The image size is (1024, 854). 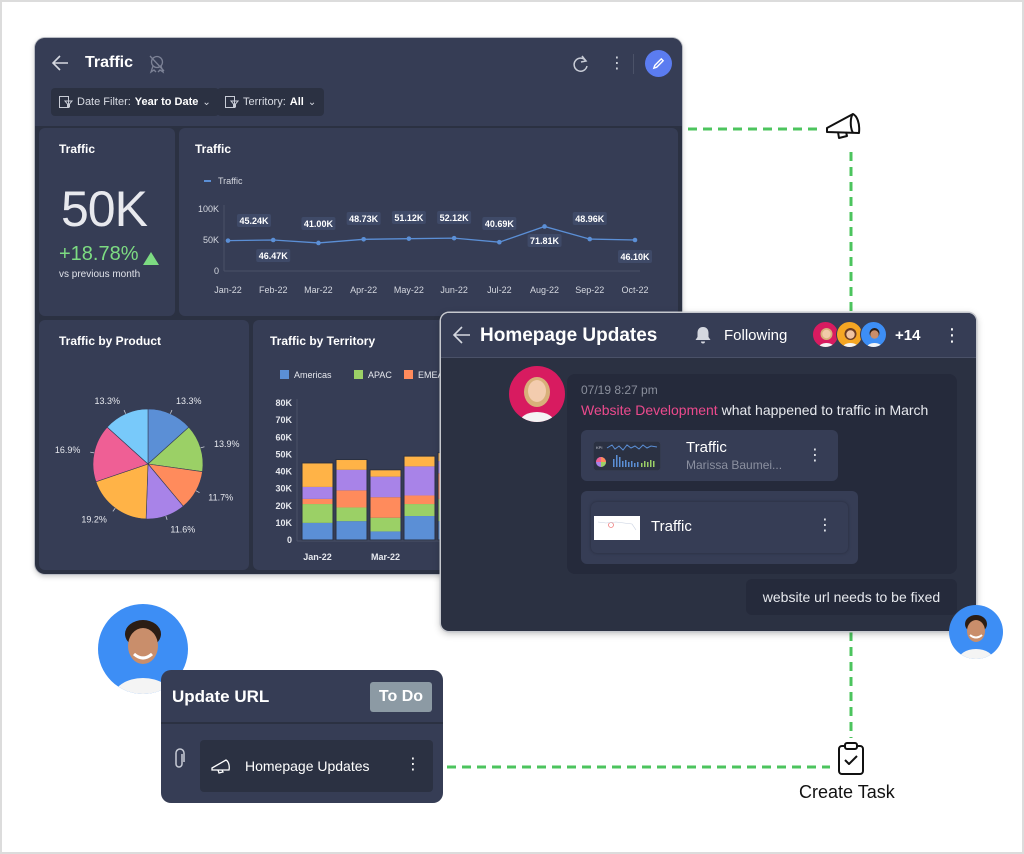 I want to click on bell-icon, so click(x=703, y=335).